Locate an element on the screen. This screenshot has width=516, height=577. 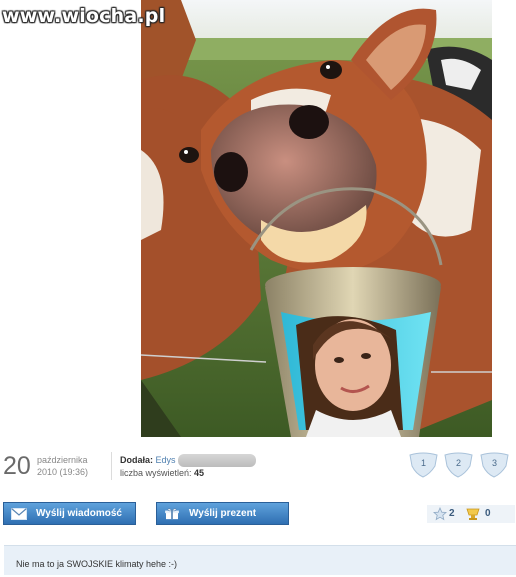
blurred-username is located at coordinates (216, 461).